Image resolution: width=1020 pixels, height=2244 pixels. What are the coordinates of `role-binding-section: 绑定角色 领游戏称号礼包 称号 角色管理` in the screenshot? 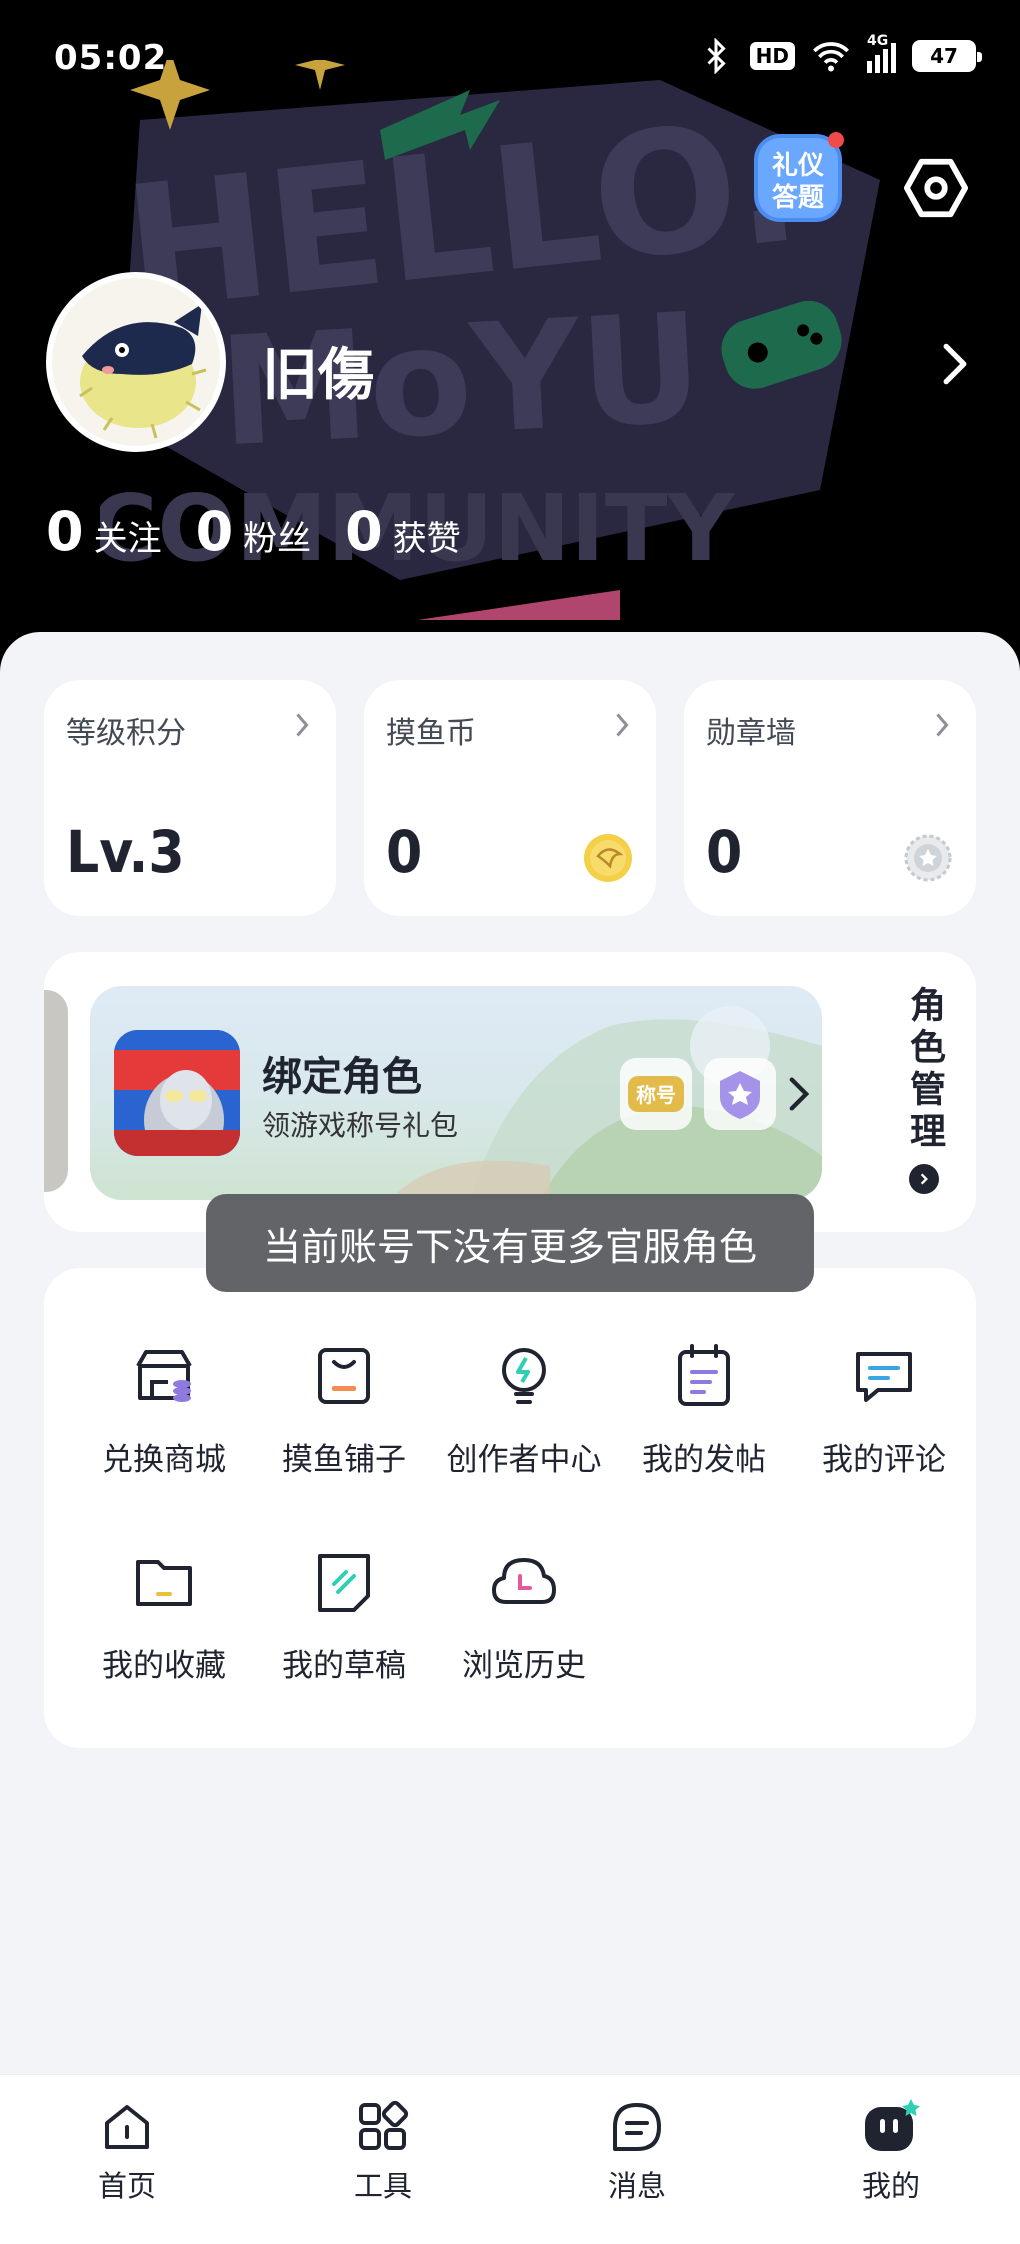 It's located at (510, 1092).